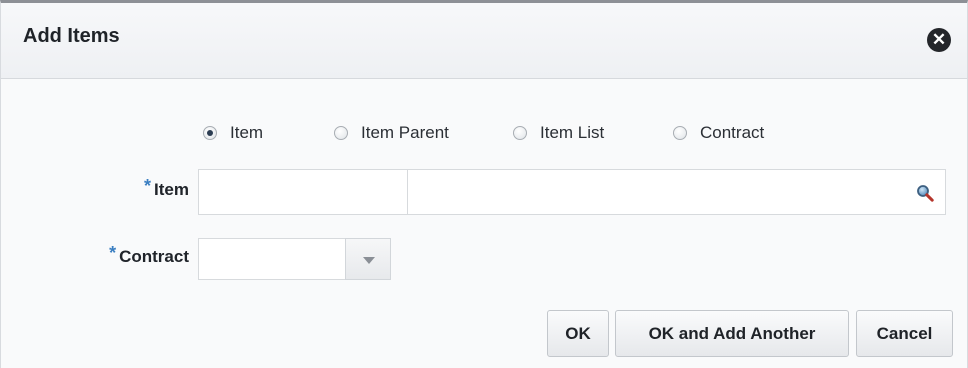  I want to click on item-label-text: Item, so click(171, 189).